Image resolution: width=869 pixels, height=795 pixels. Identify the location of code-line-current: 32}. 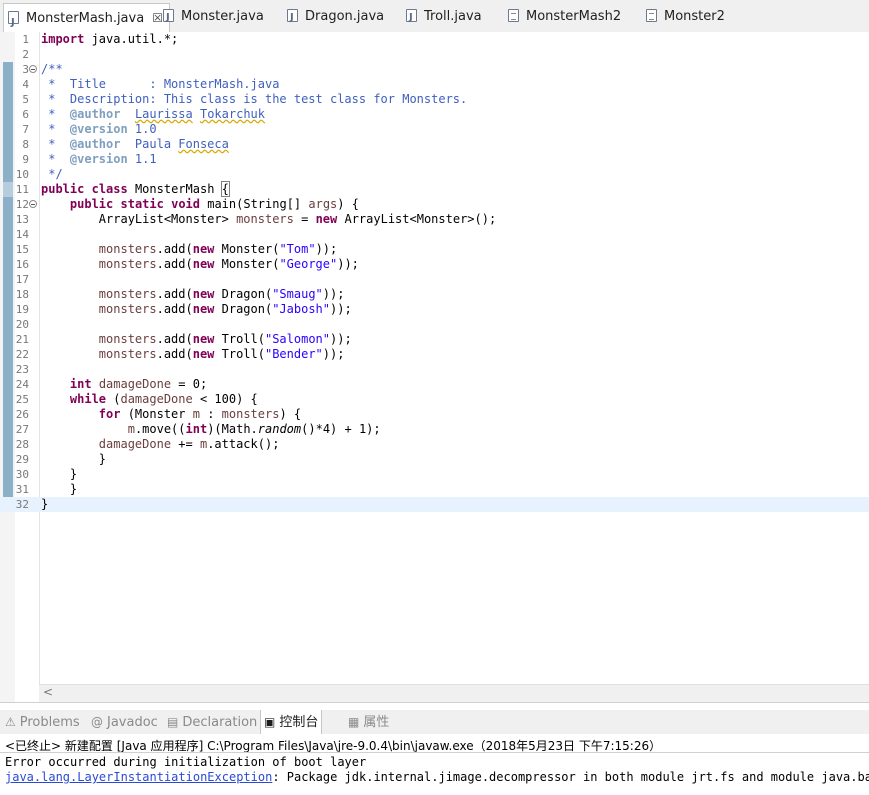
(434, 504).